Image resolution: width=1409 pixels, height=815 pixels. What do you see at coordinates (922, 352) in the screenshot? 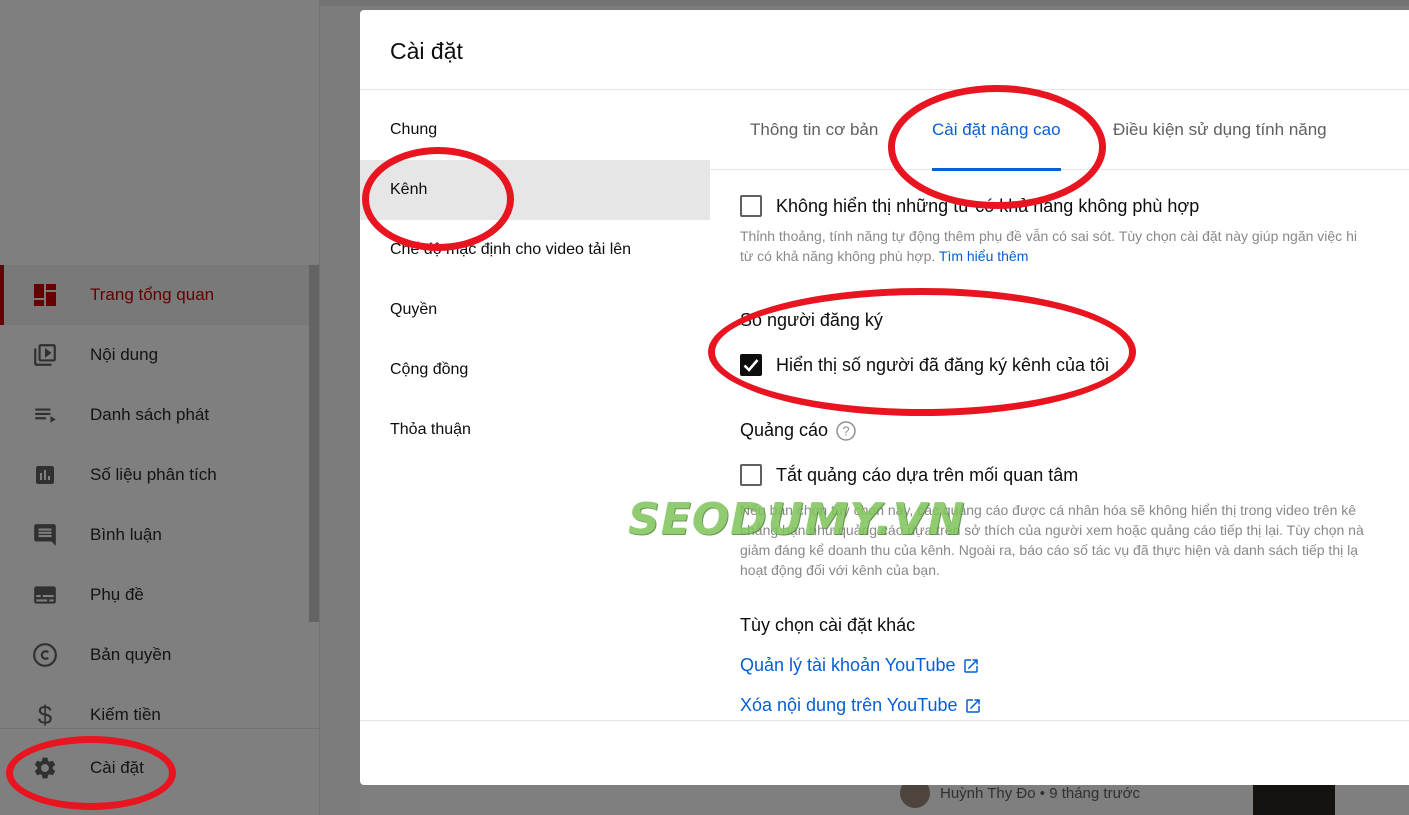
I see `annotation-circle-subscribers` at bounding box center [922, 352].